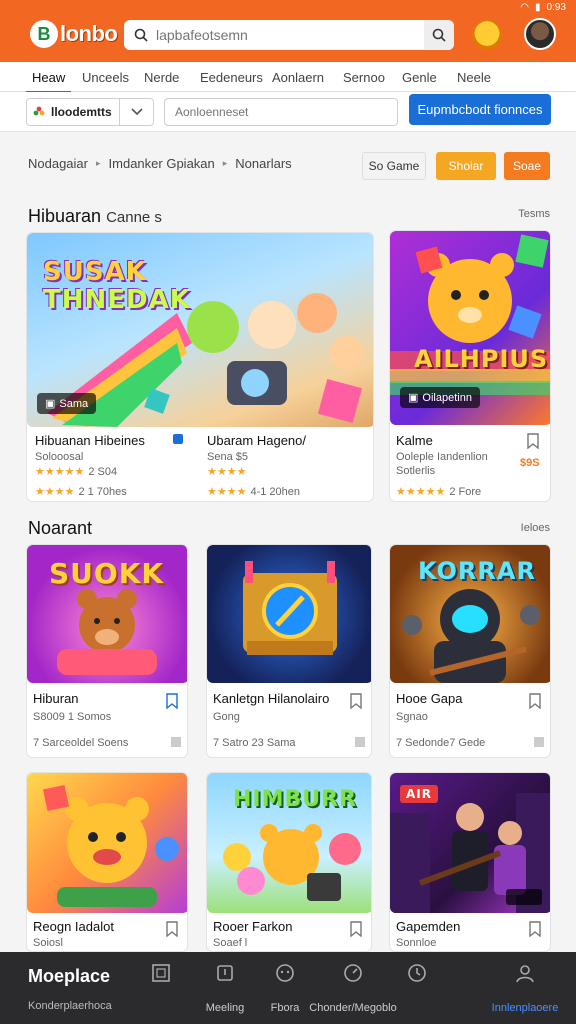 This screenshot has width=576, height=1024. What do you see at coordinates (527, 166) in the screenshot?
I see `chip-save: Soae` at bounding box center [527, 166].